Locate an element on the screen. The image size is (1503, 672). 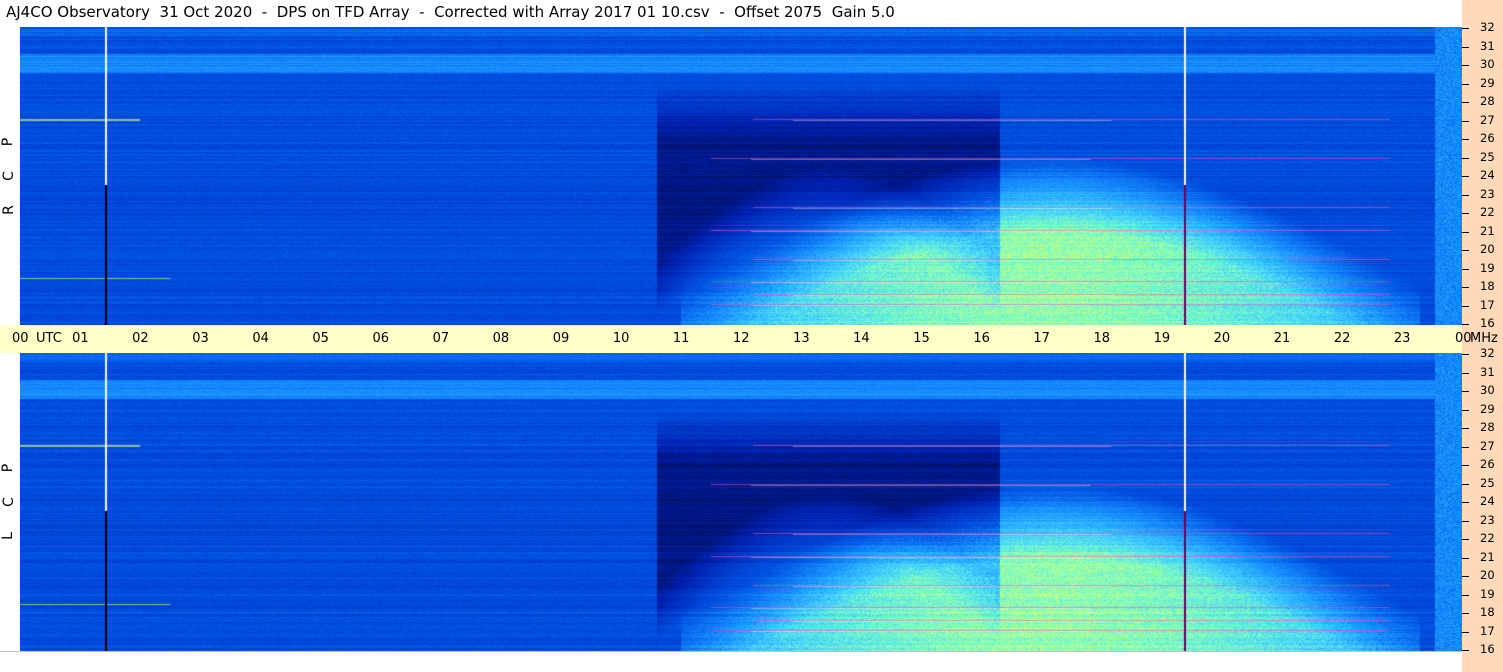
polarization-letter: R is located at coordinates (8, 210).